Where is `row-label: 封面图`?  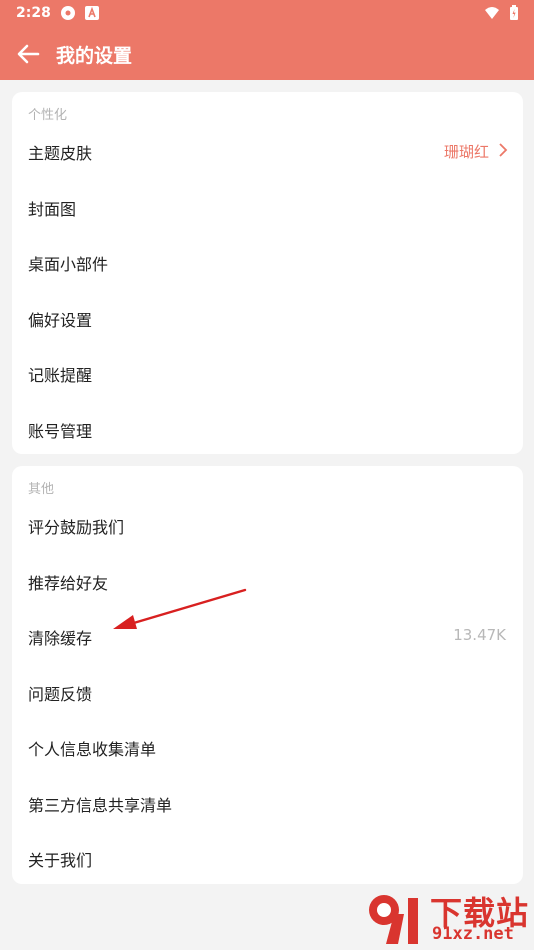
row-label: 封面图 is located at coordinates (52, 209).